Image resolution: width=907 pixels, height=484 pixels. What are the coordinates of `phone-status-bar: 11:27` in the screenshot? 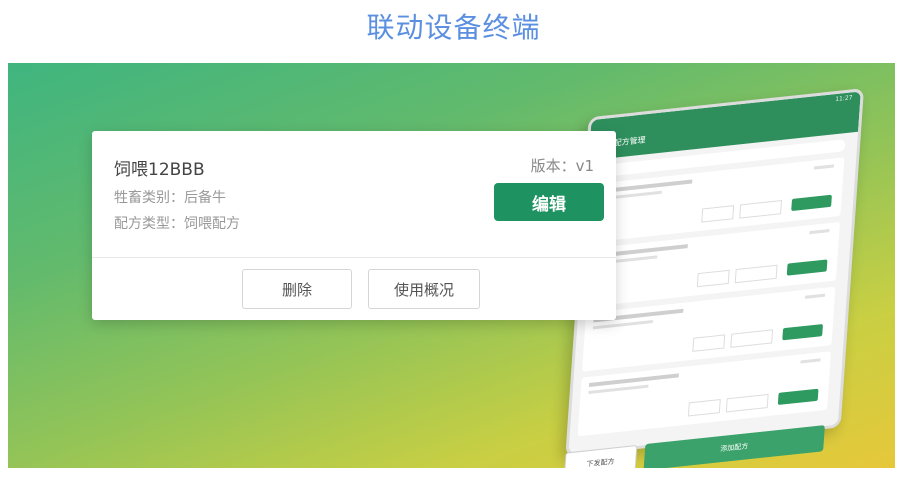 It's located at (843, 99).